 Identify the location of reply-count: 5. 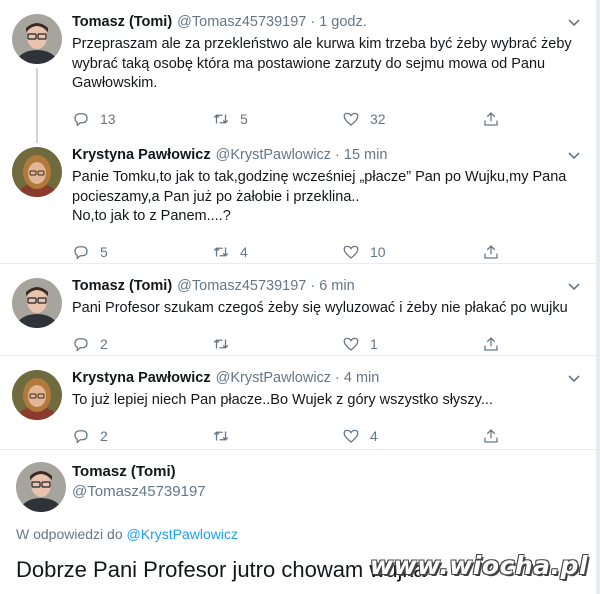
(104, 251).